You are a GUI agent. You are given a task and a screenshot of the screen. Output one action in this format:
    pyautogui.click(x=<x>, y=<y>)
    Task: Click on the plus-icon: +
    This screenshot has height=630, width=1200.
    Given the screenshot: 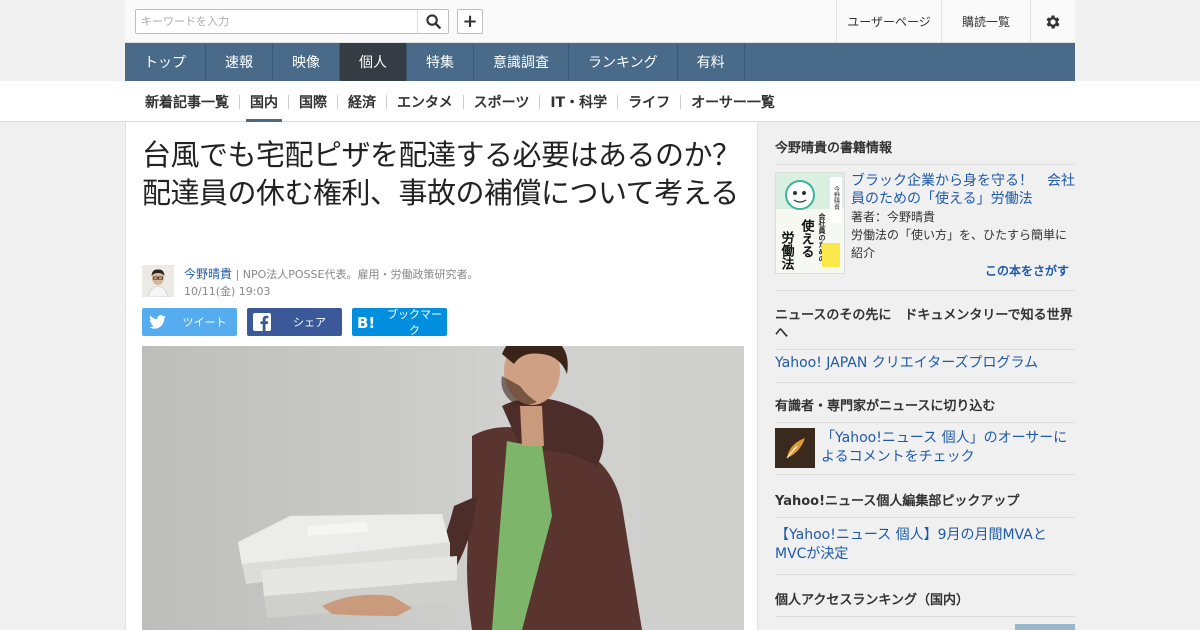 What is the action you would take?
    pyautogui.click(x=470, y=21)
    